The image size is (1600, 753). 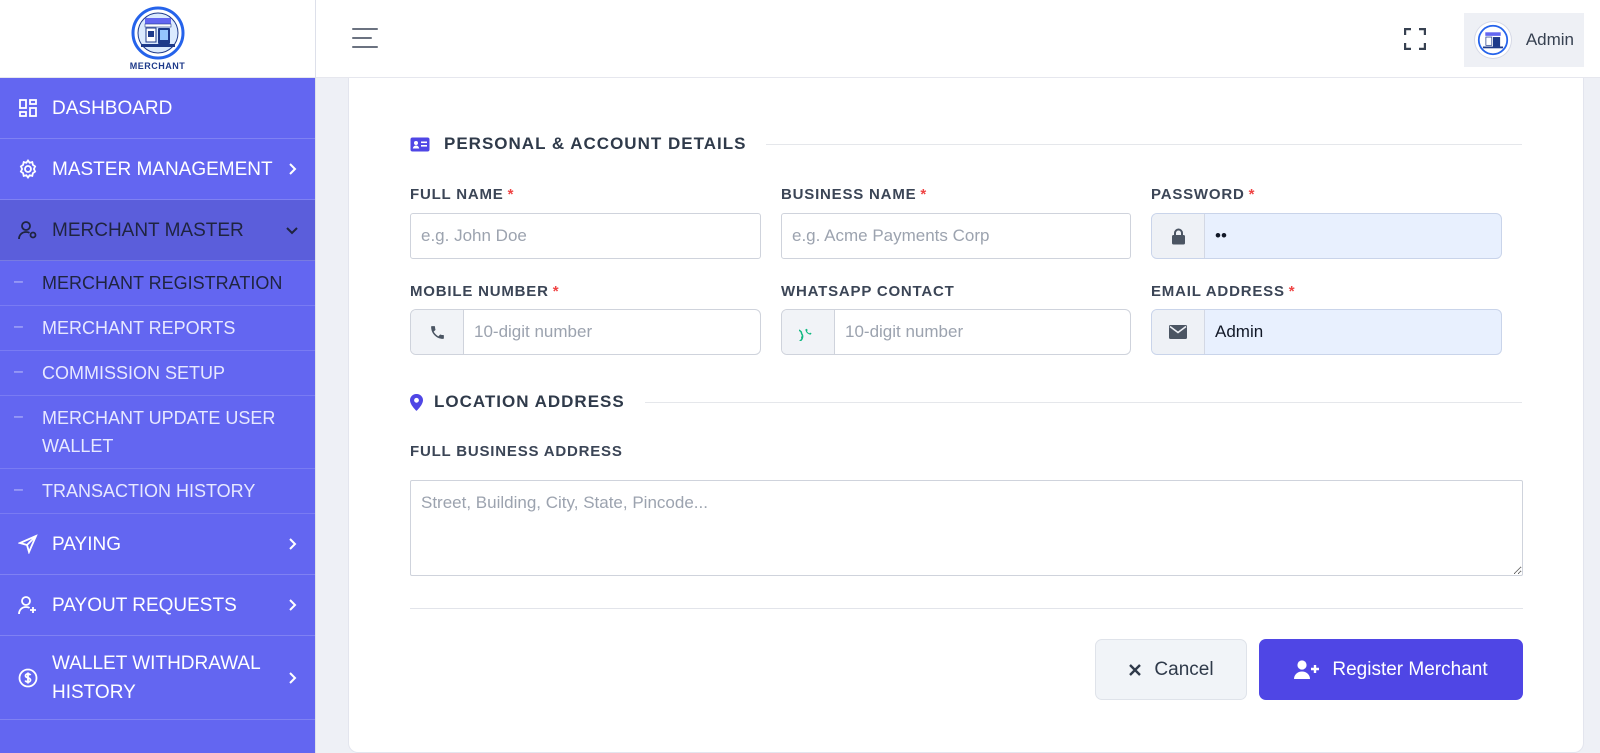 I want to click on password-field, so click(x=1326, y=236).